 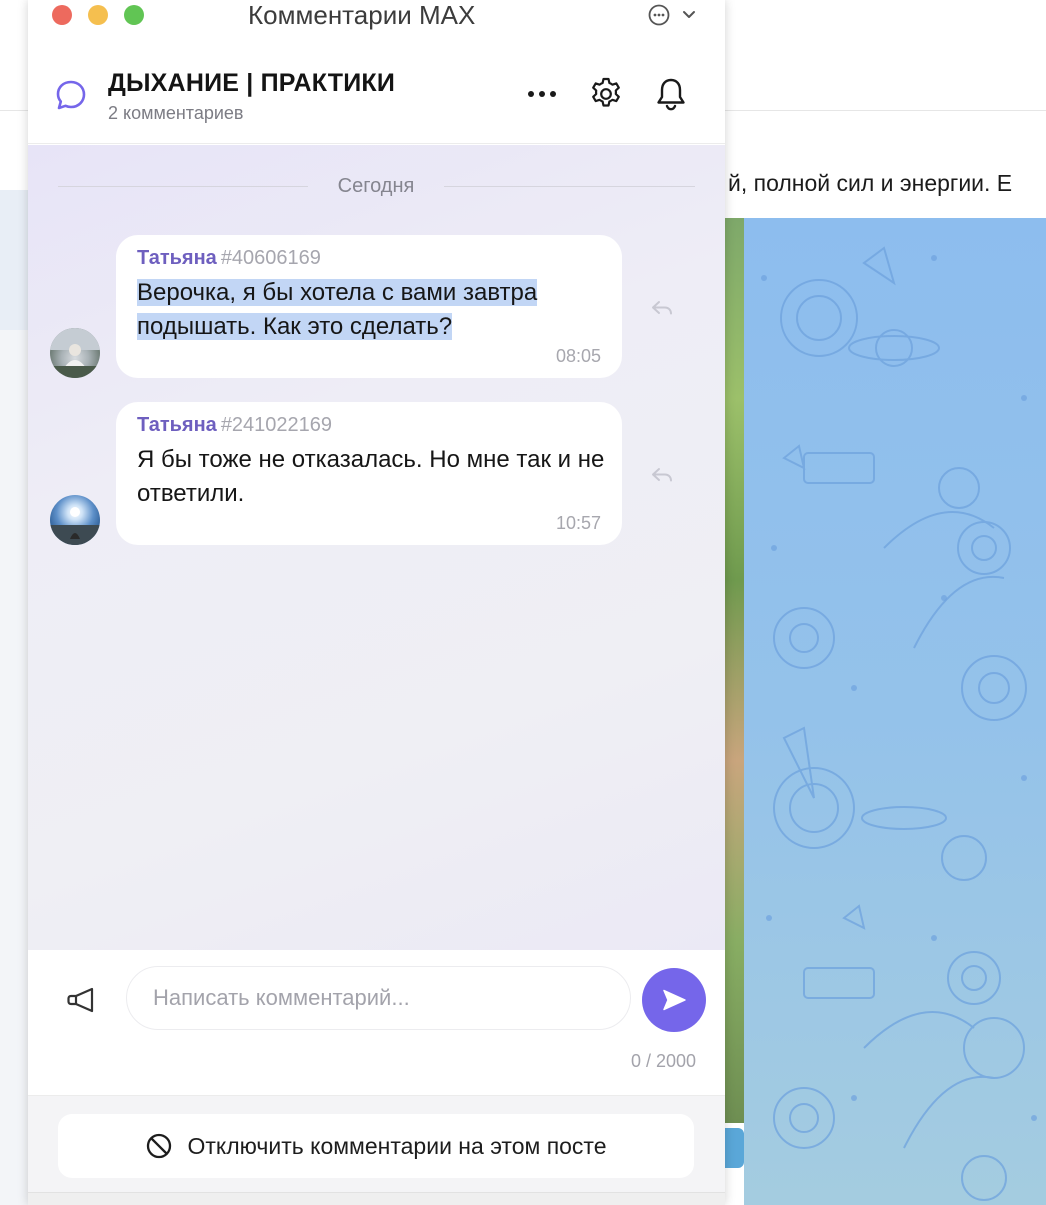 I want to click on send-arrow-icon, so click(x=674, y=1000).